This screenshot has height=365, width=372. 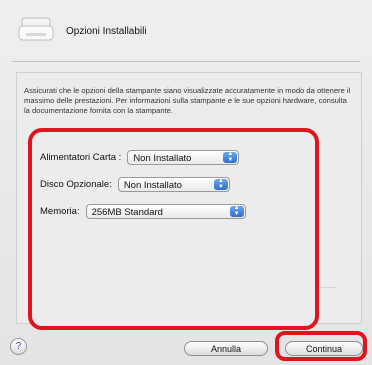 I want to click on option-row-memory: Memoria: 256MB Standard ▲ ▼, so click(x=143, y=211).